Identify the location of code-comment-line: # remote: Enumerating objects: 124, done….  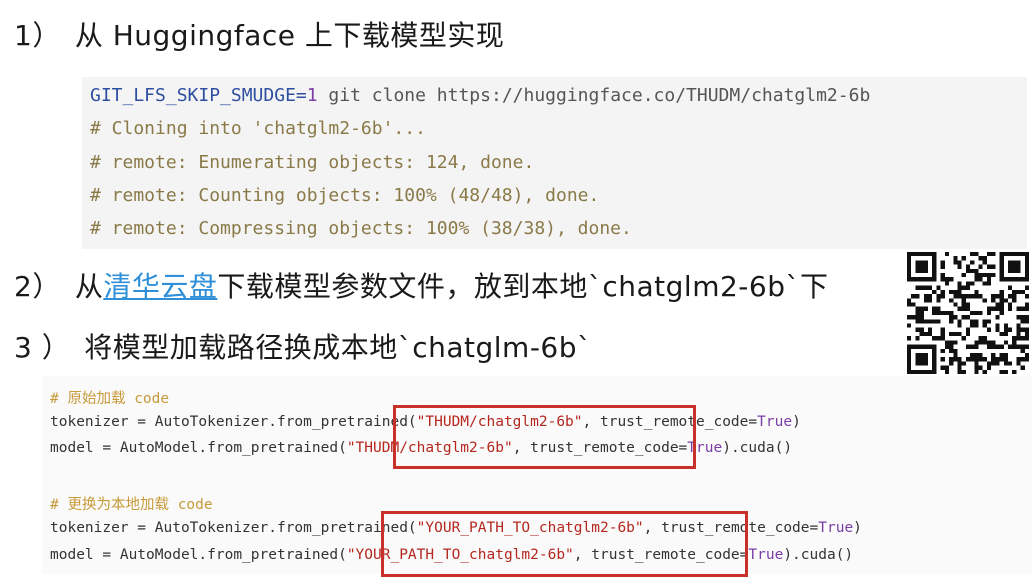
(312, 162).